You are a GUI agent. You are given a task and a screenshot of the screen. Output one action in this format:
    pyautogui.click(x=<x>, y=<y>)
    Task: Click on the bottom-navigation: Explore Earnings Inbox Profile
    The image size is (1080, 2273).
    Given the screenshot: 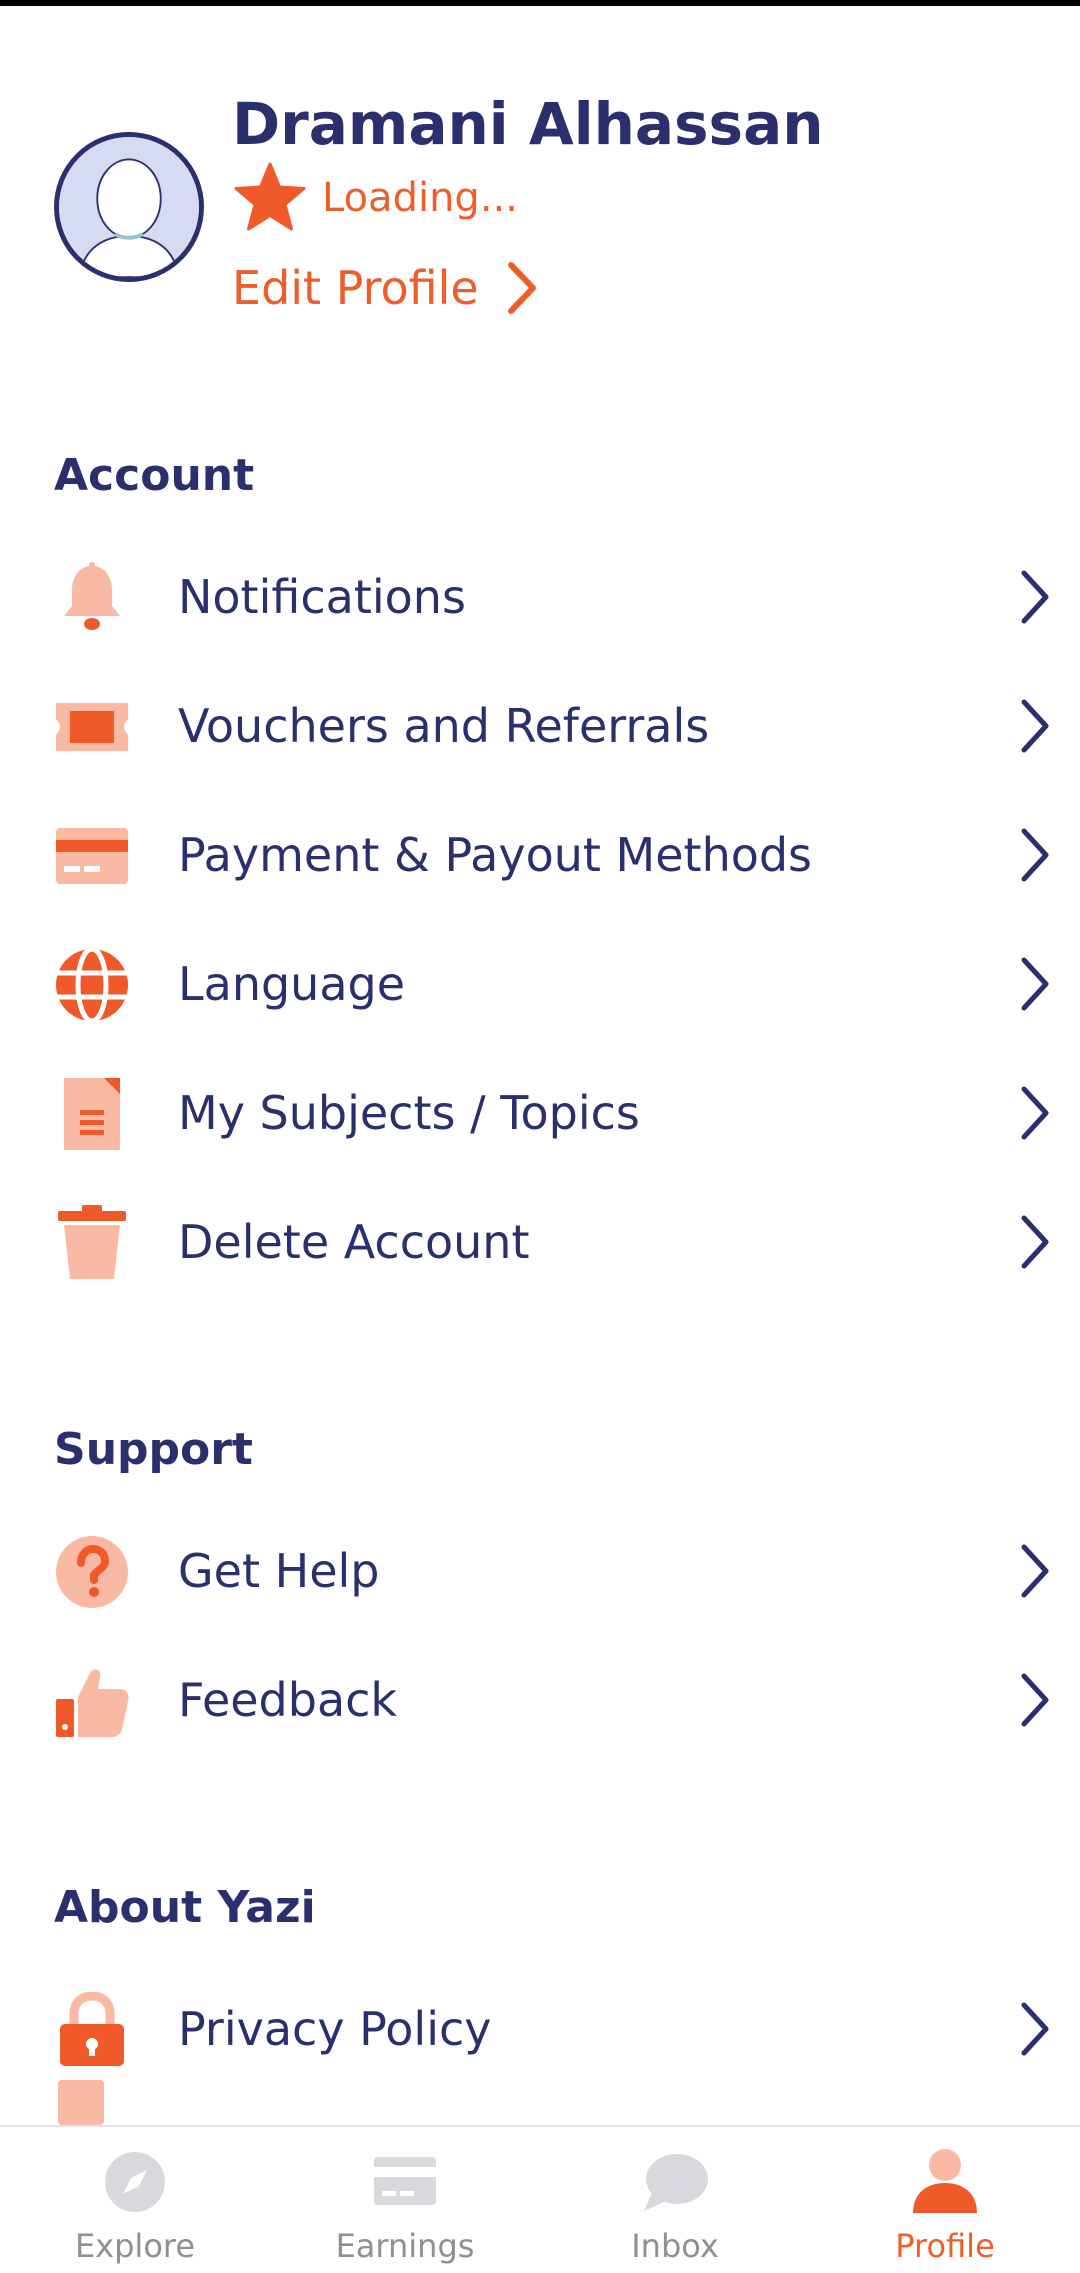 What is the action you would take?
    pyautogui.click(x=540, y=2199)
    